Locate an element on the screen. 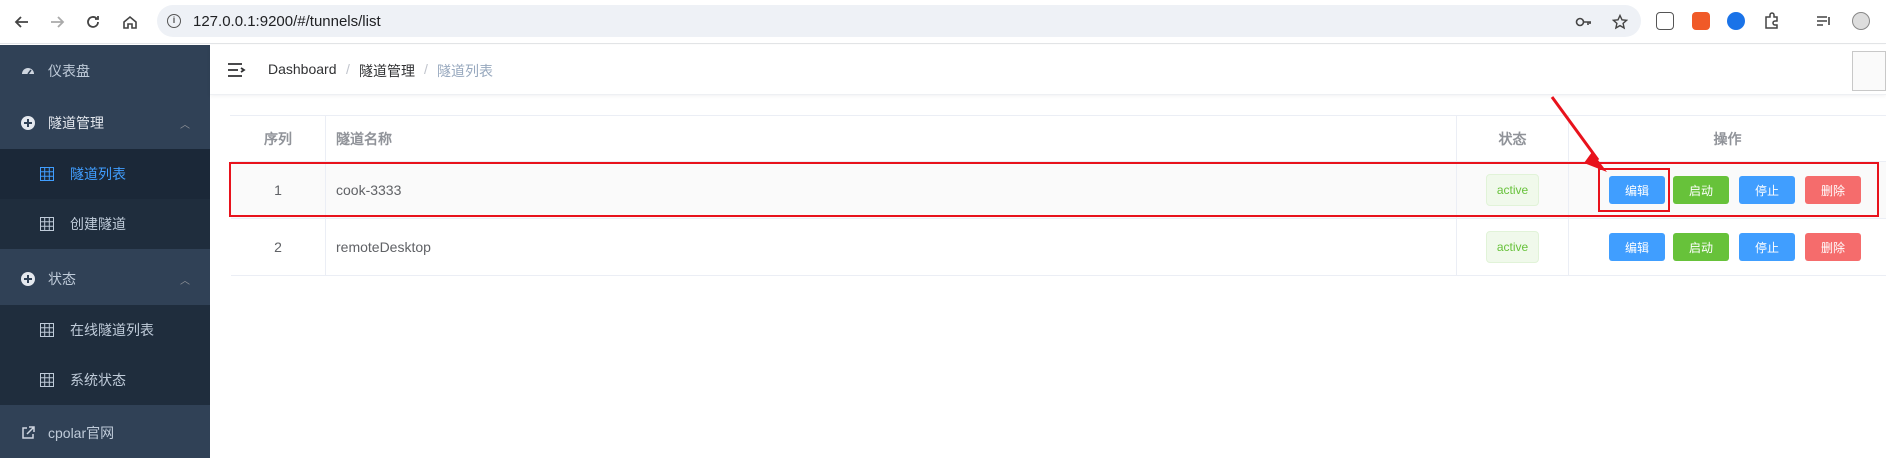  bookmark-star-icon is located at coordinates (1620, 21).